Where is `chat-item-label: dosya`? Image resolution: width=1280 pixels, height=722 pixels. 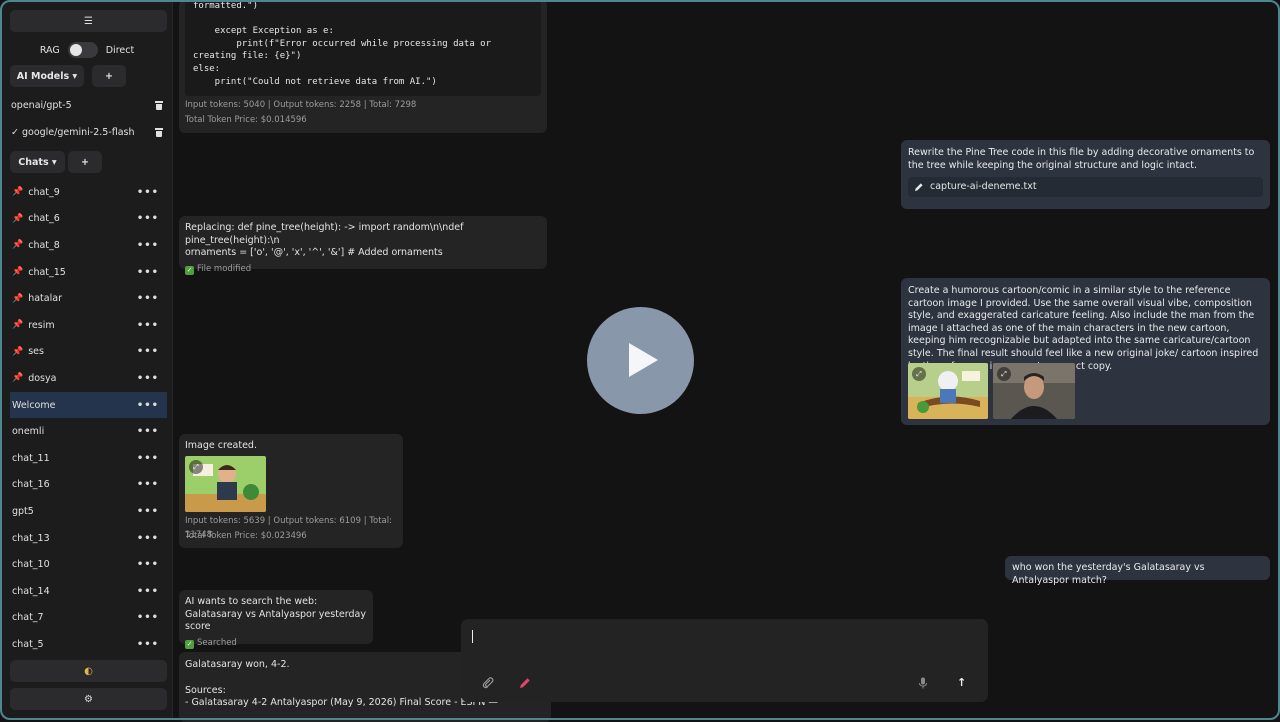
chat-item-label: dosya is located at coordinates (42, 378).